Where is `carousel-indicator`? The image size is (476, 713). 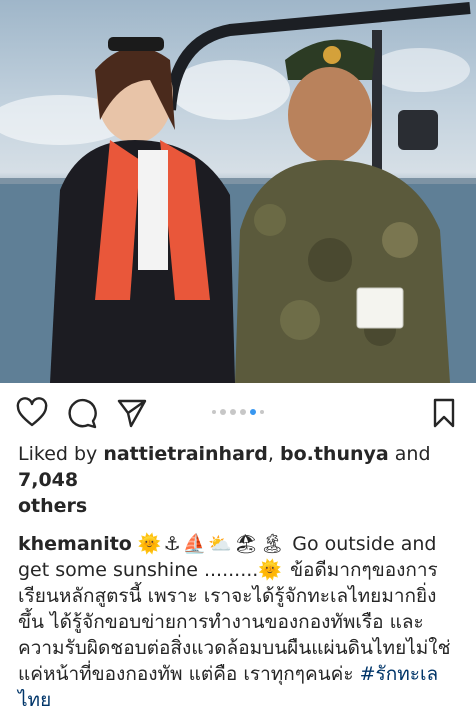 carousel-indicator is located at coordinates (238, 412).